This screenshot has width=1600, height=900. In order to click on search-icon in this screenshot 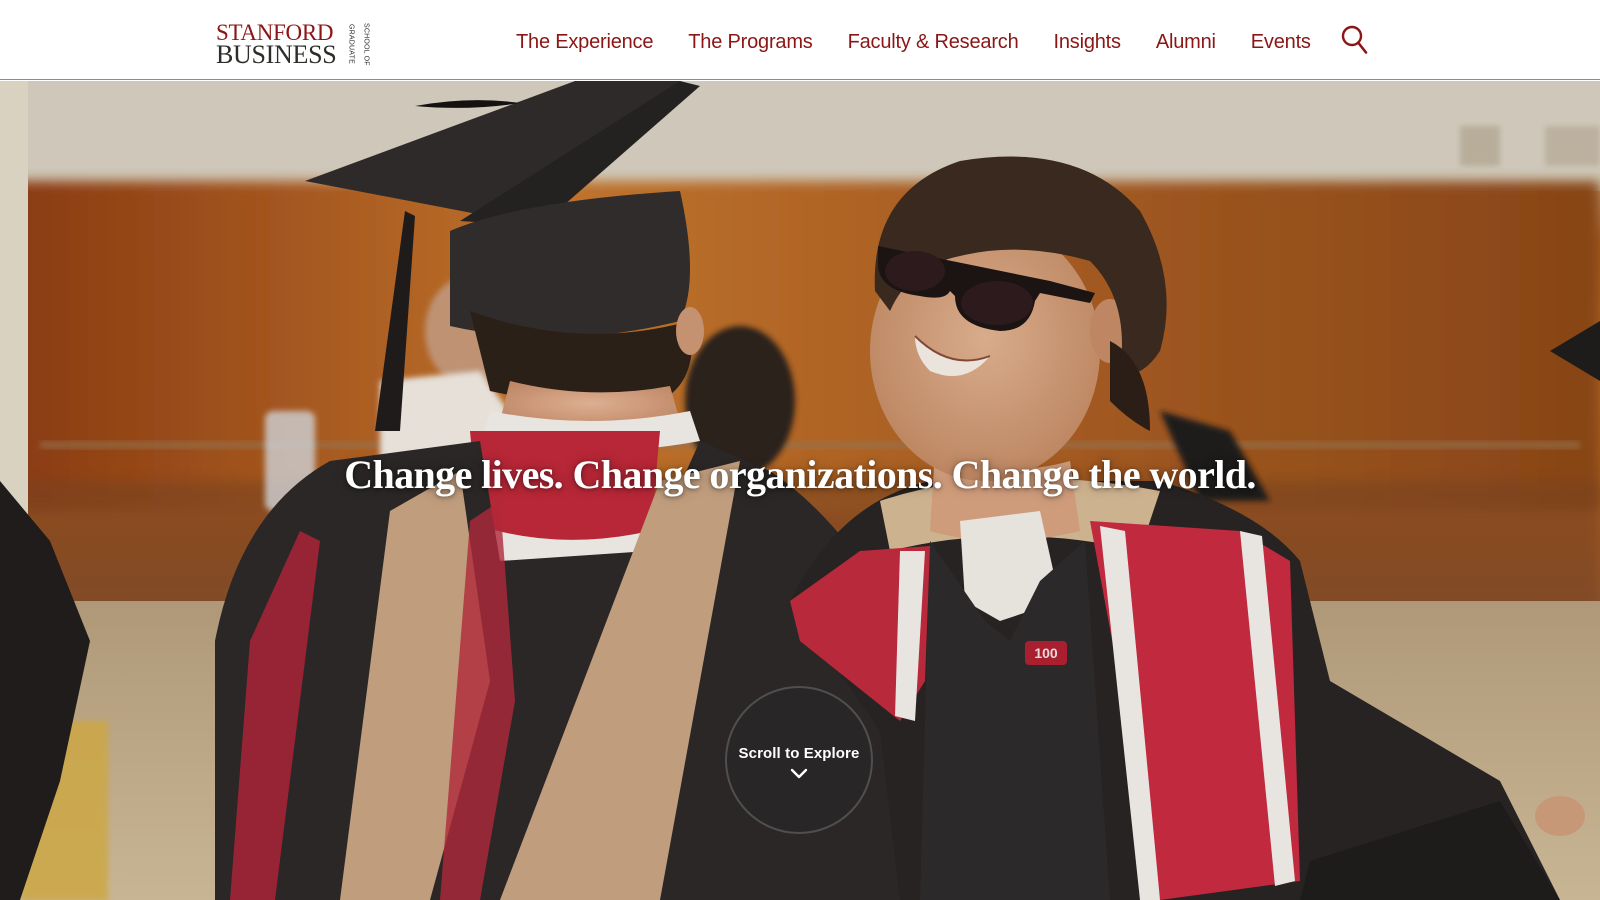, I will do `click(1354, 39)`.